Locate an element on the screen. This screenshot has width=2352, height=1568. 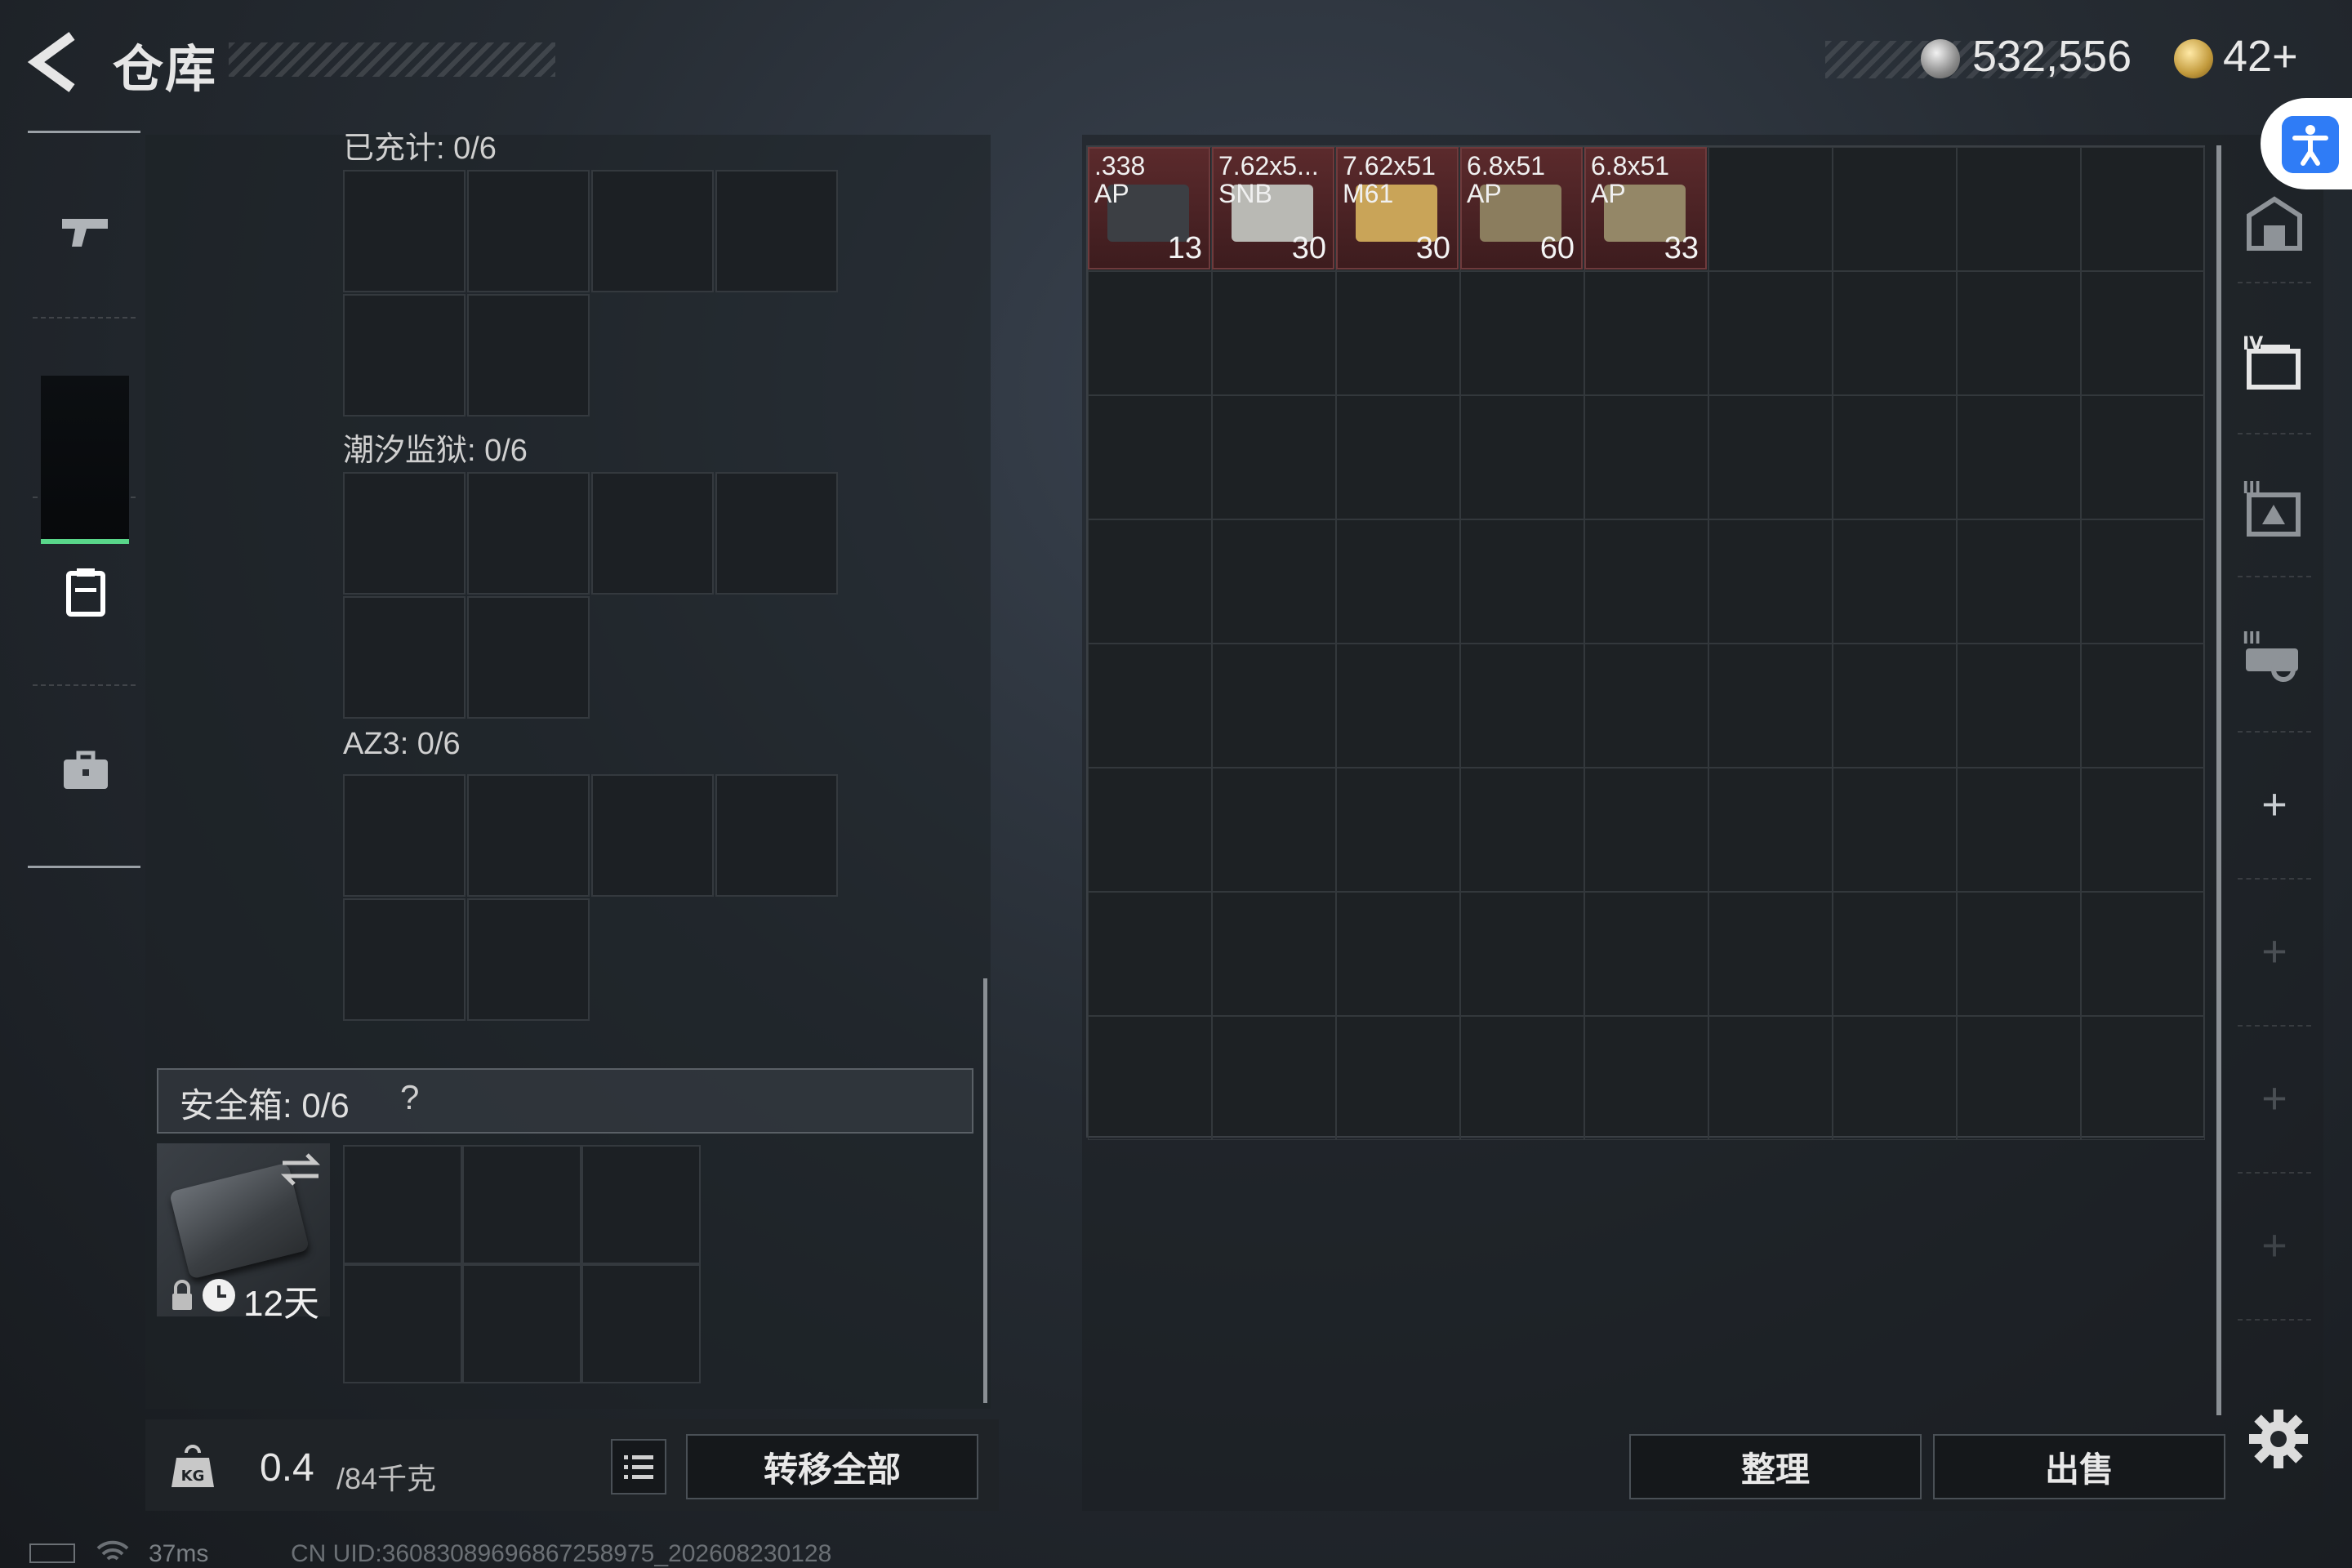
storage-item: .338 AP 13 is located at coordinates (1149, 208).